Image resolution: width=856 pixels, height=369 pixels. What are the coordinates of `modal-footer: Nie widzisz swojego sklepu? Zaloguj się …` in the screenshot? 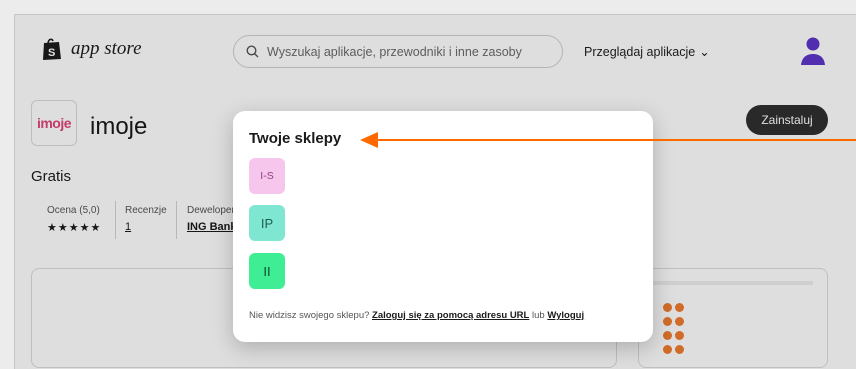 It's located at (416, 315).